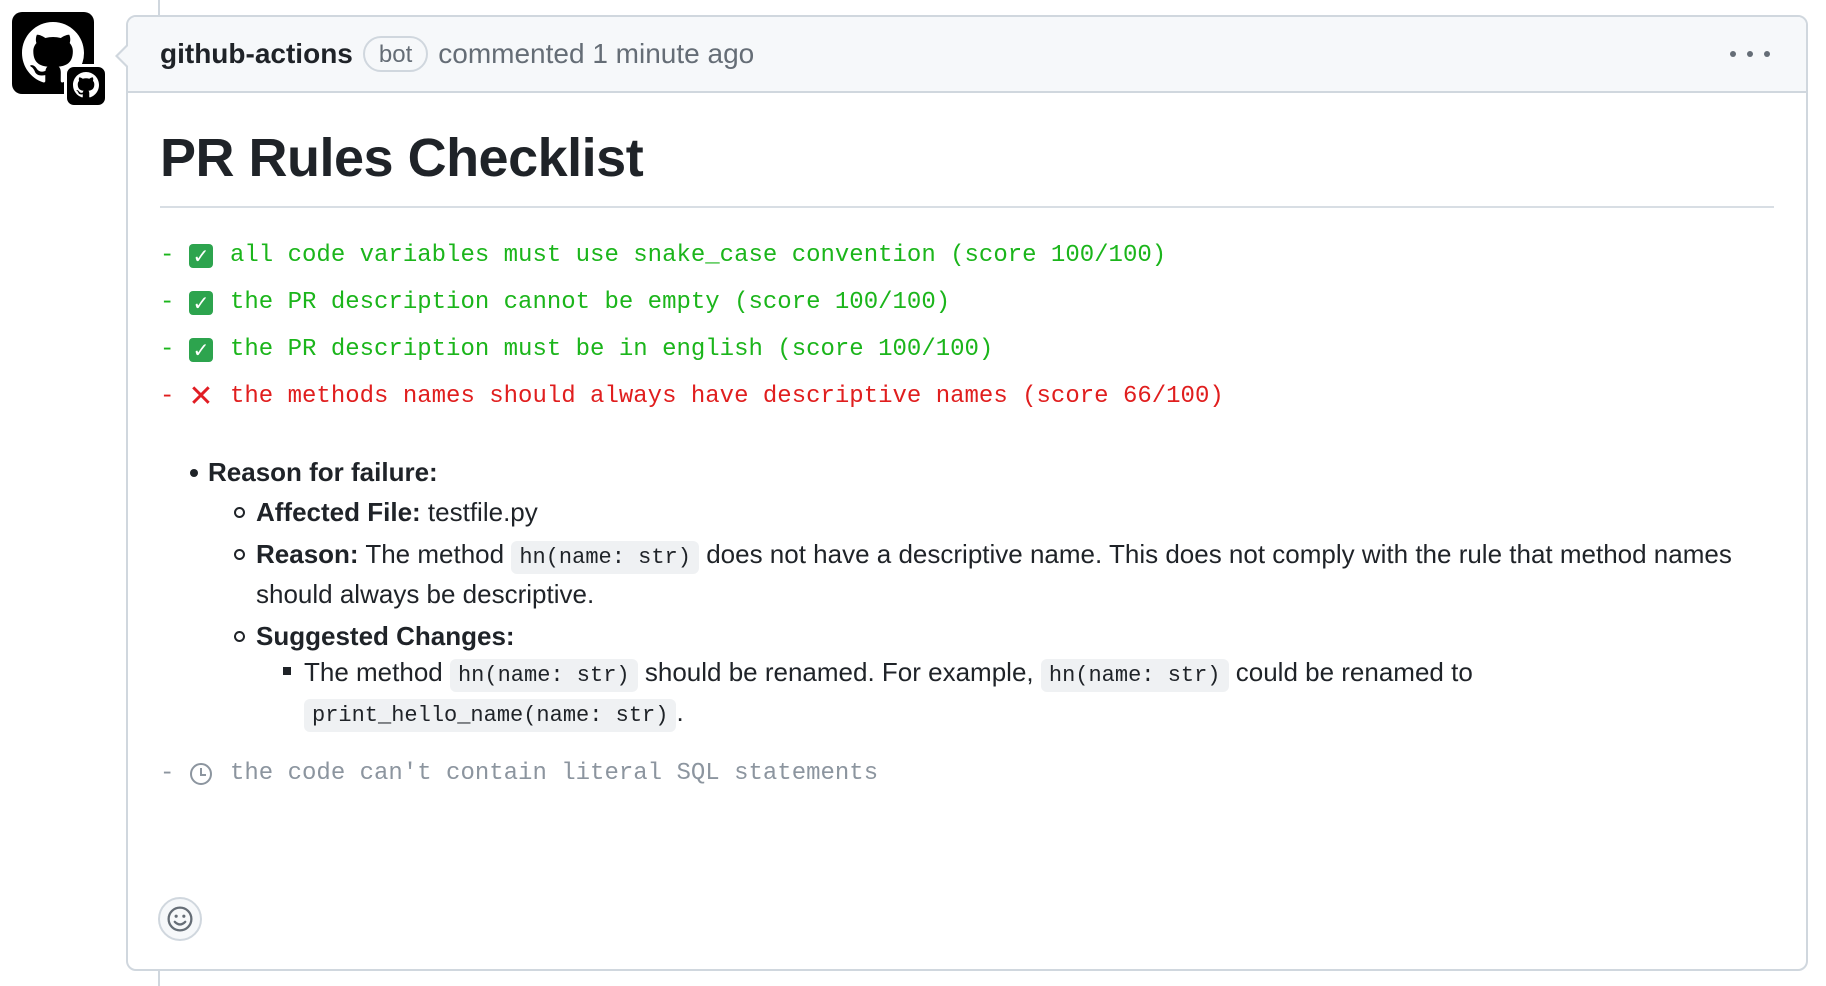  What do you see at coordinates (395, 54) in the screenshot?
I see `bot-badge: bot` at bounding box center [395, 54].